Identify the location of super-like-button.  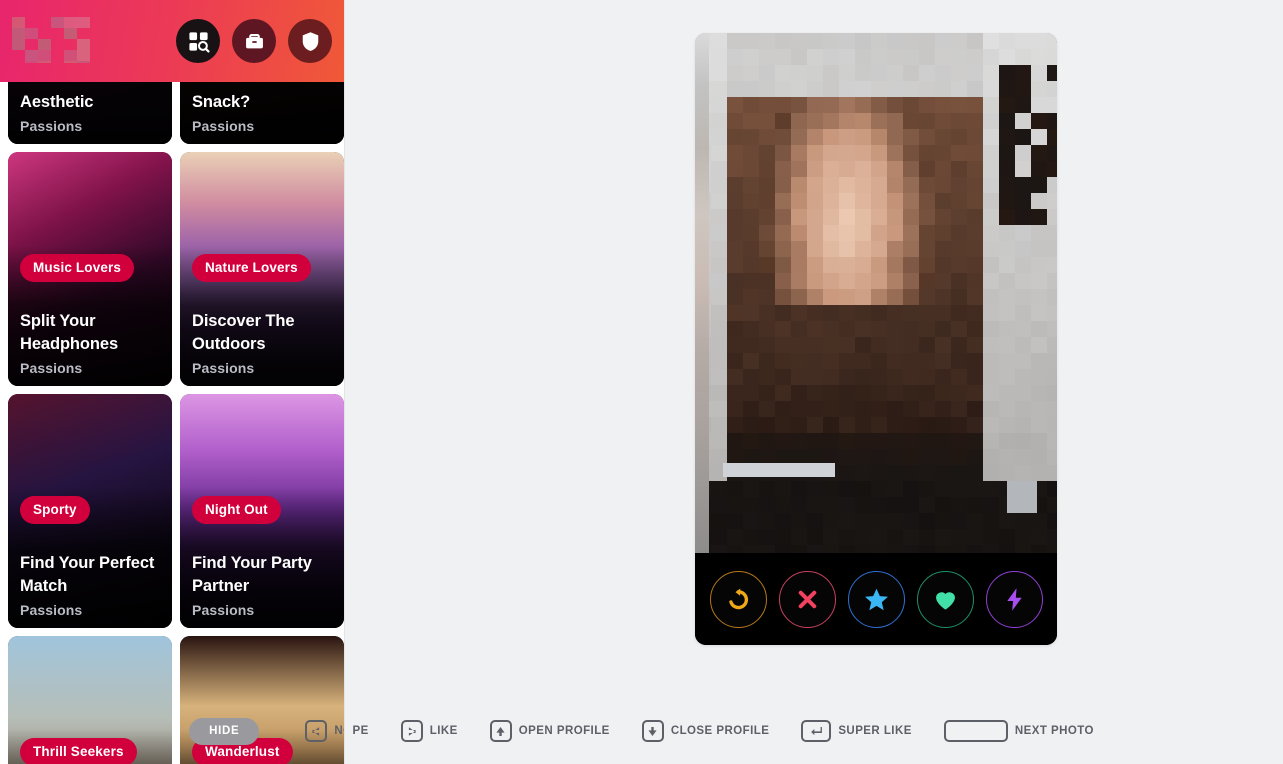
(876, 599).